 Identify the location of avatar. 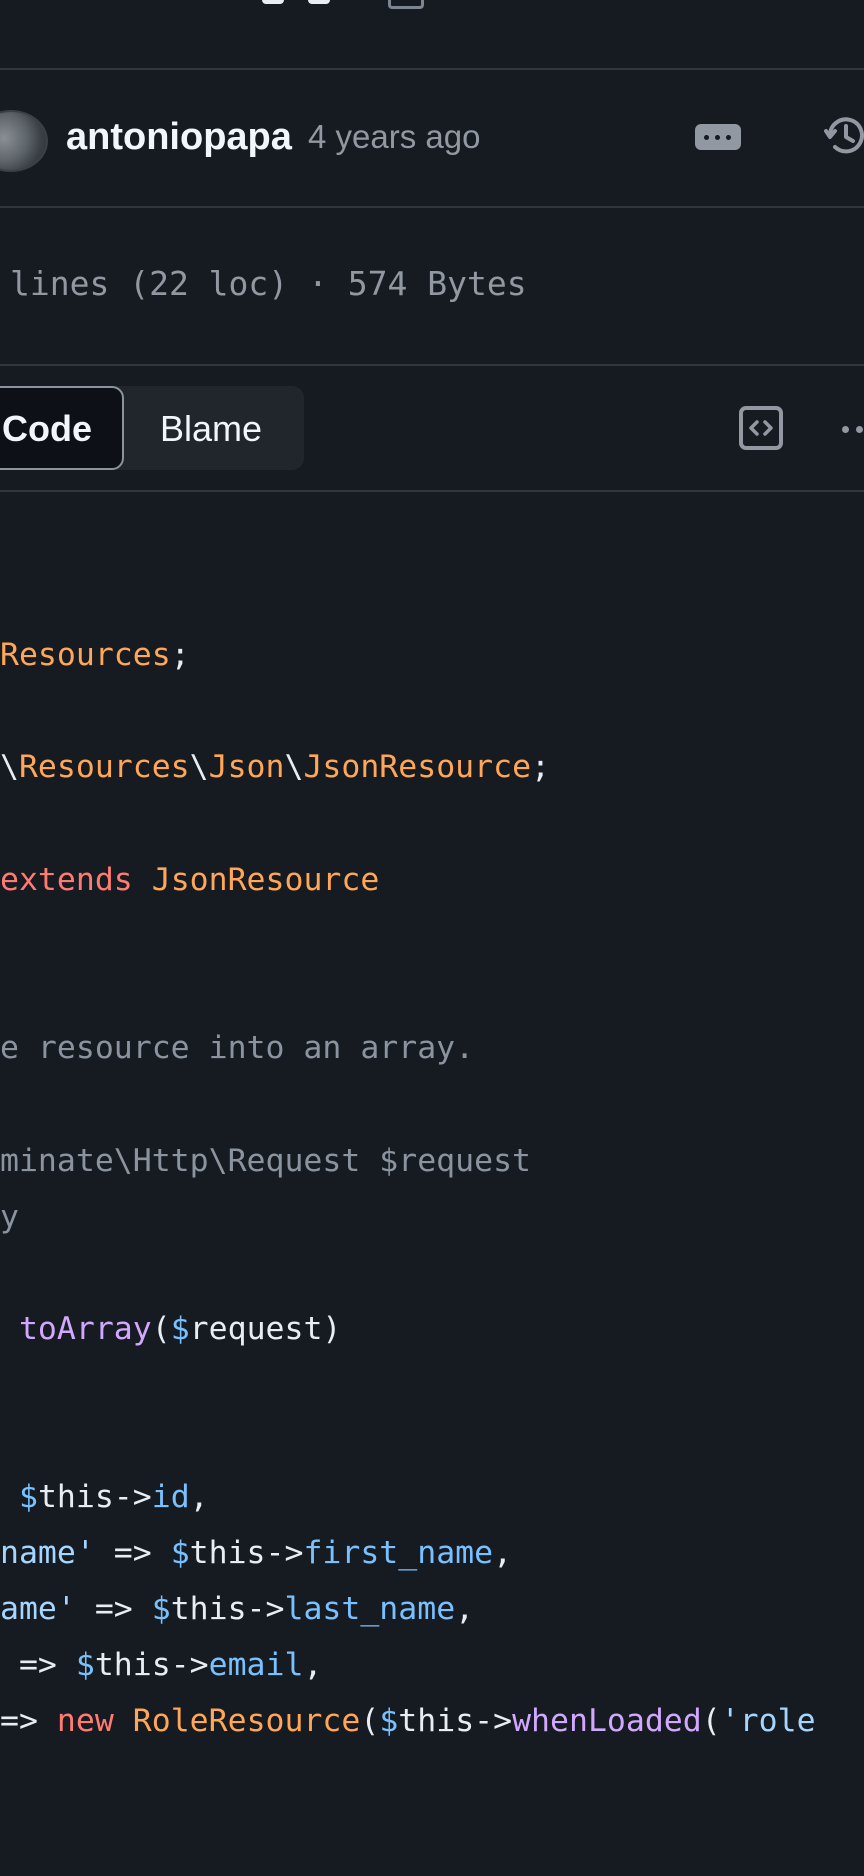
(24, 141).